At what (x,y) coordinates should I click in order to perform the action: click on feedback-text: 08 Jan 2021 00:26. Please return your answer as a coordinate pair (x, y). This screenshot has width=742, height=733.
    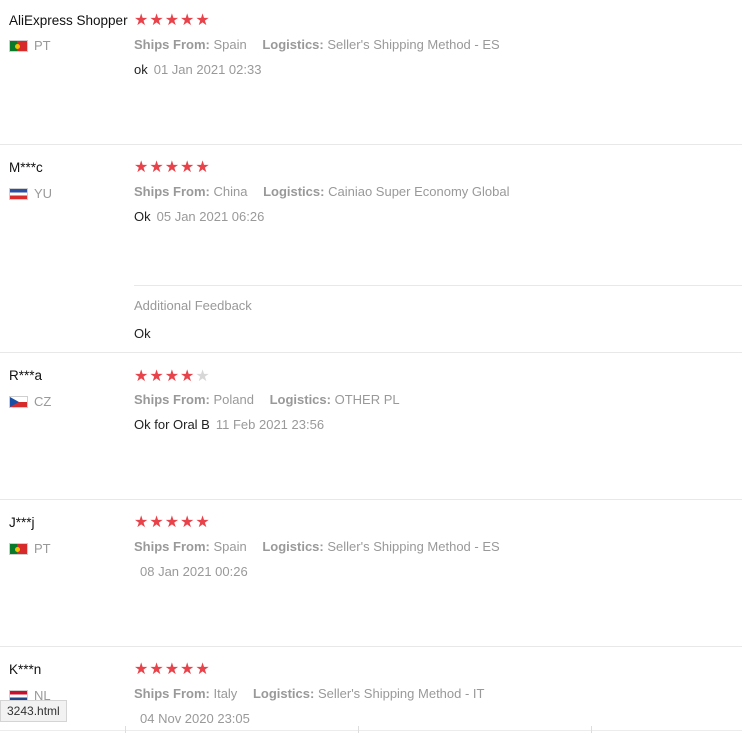
    Looking at the image, I should click on (191, 571).